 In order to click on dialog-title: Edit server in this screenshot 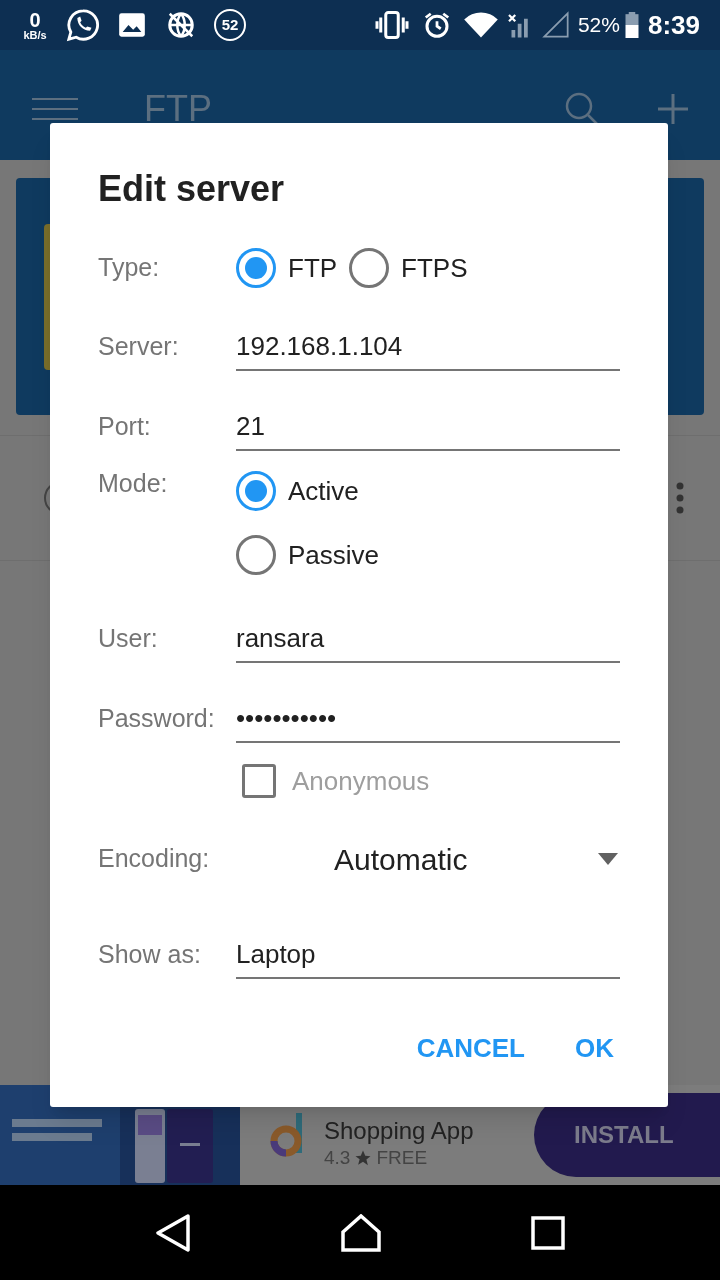, I will do `click(192, 189)`.